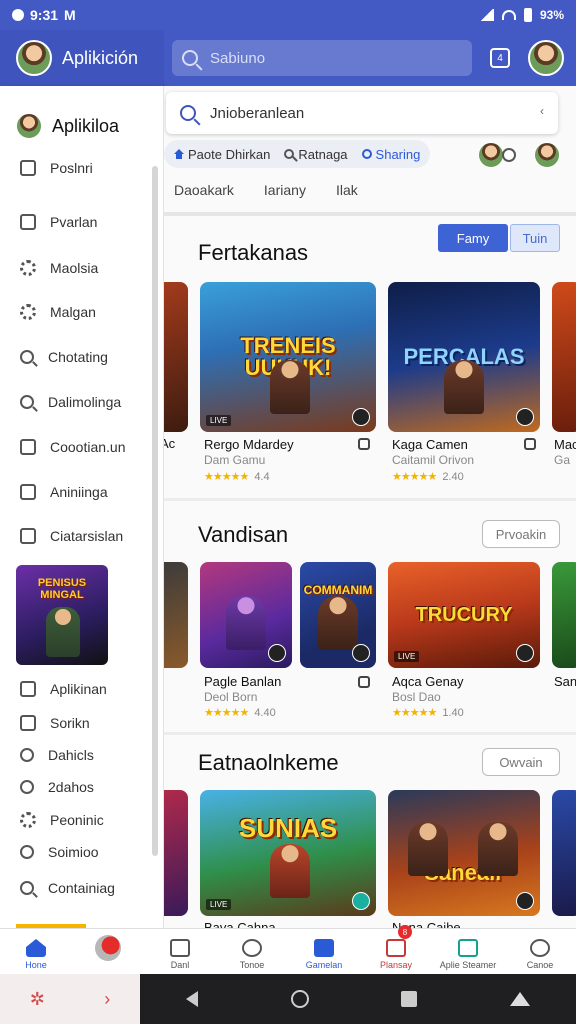 Image resolution: width=576 pixels, height=1024 pixels. What do you see at coordinates (54, 357) in the screenshot?
I see `drawer-item: Chotating` at bounding box center [54, 357].